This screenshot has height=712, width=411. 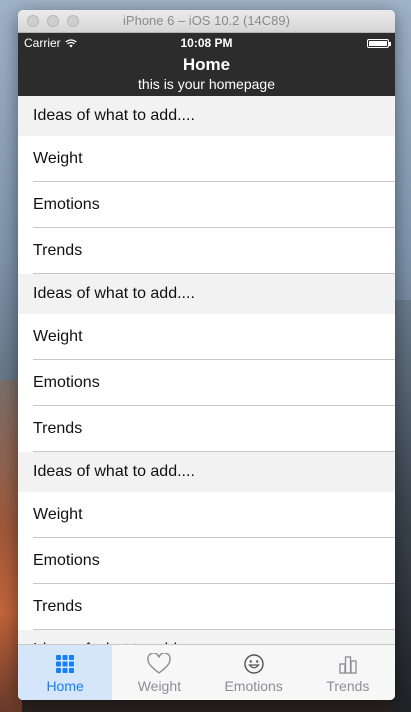 What do you see at coordinates (73, 21) in the screenshot?
I see `zoom-window-button` at bounding box center [73, 21].